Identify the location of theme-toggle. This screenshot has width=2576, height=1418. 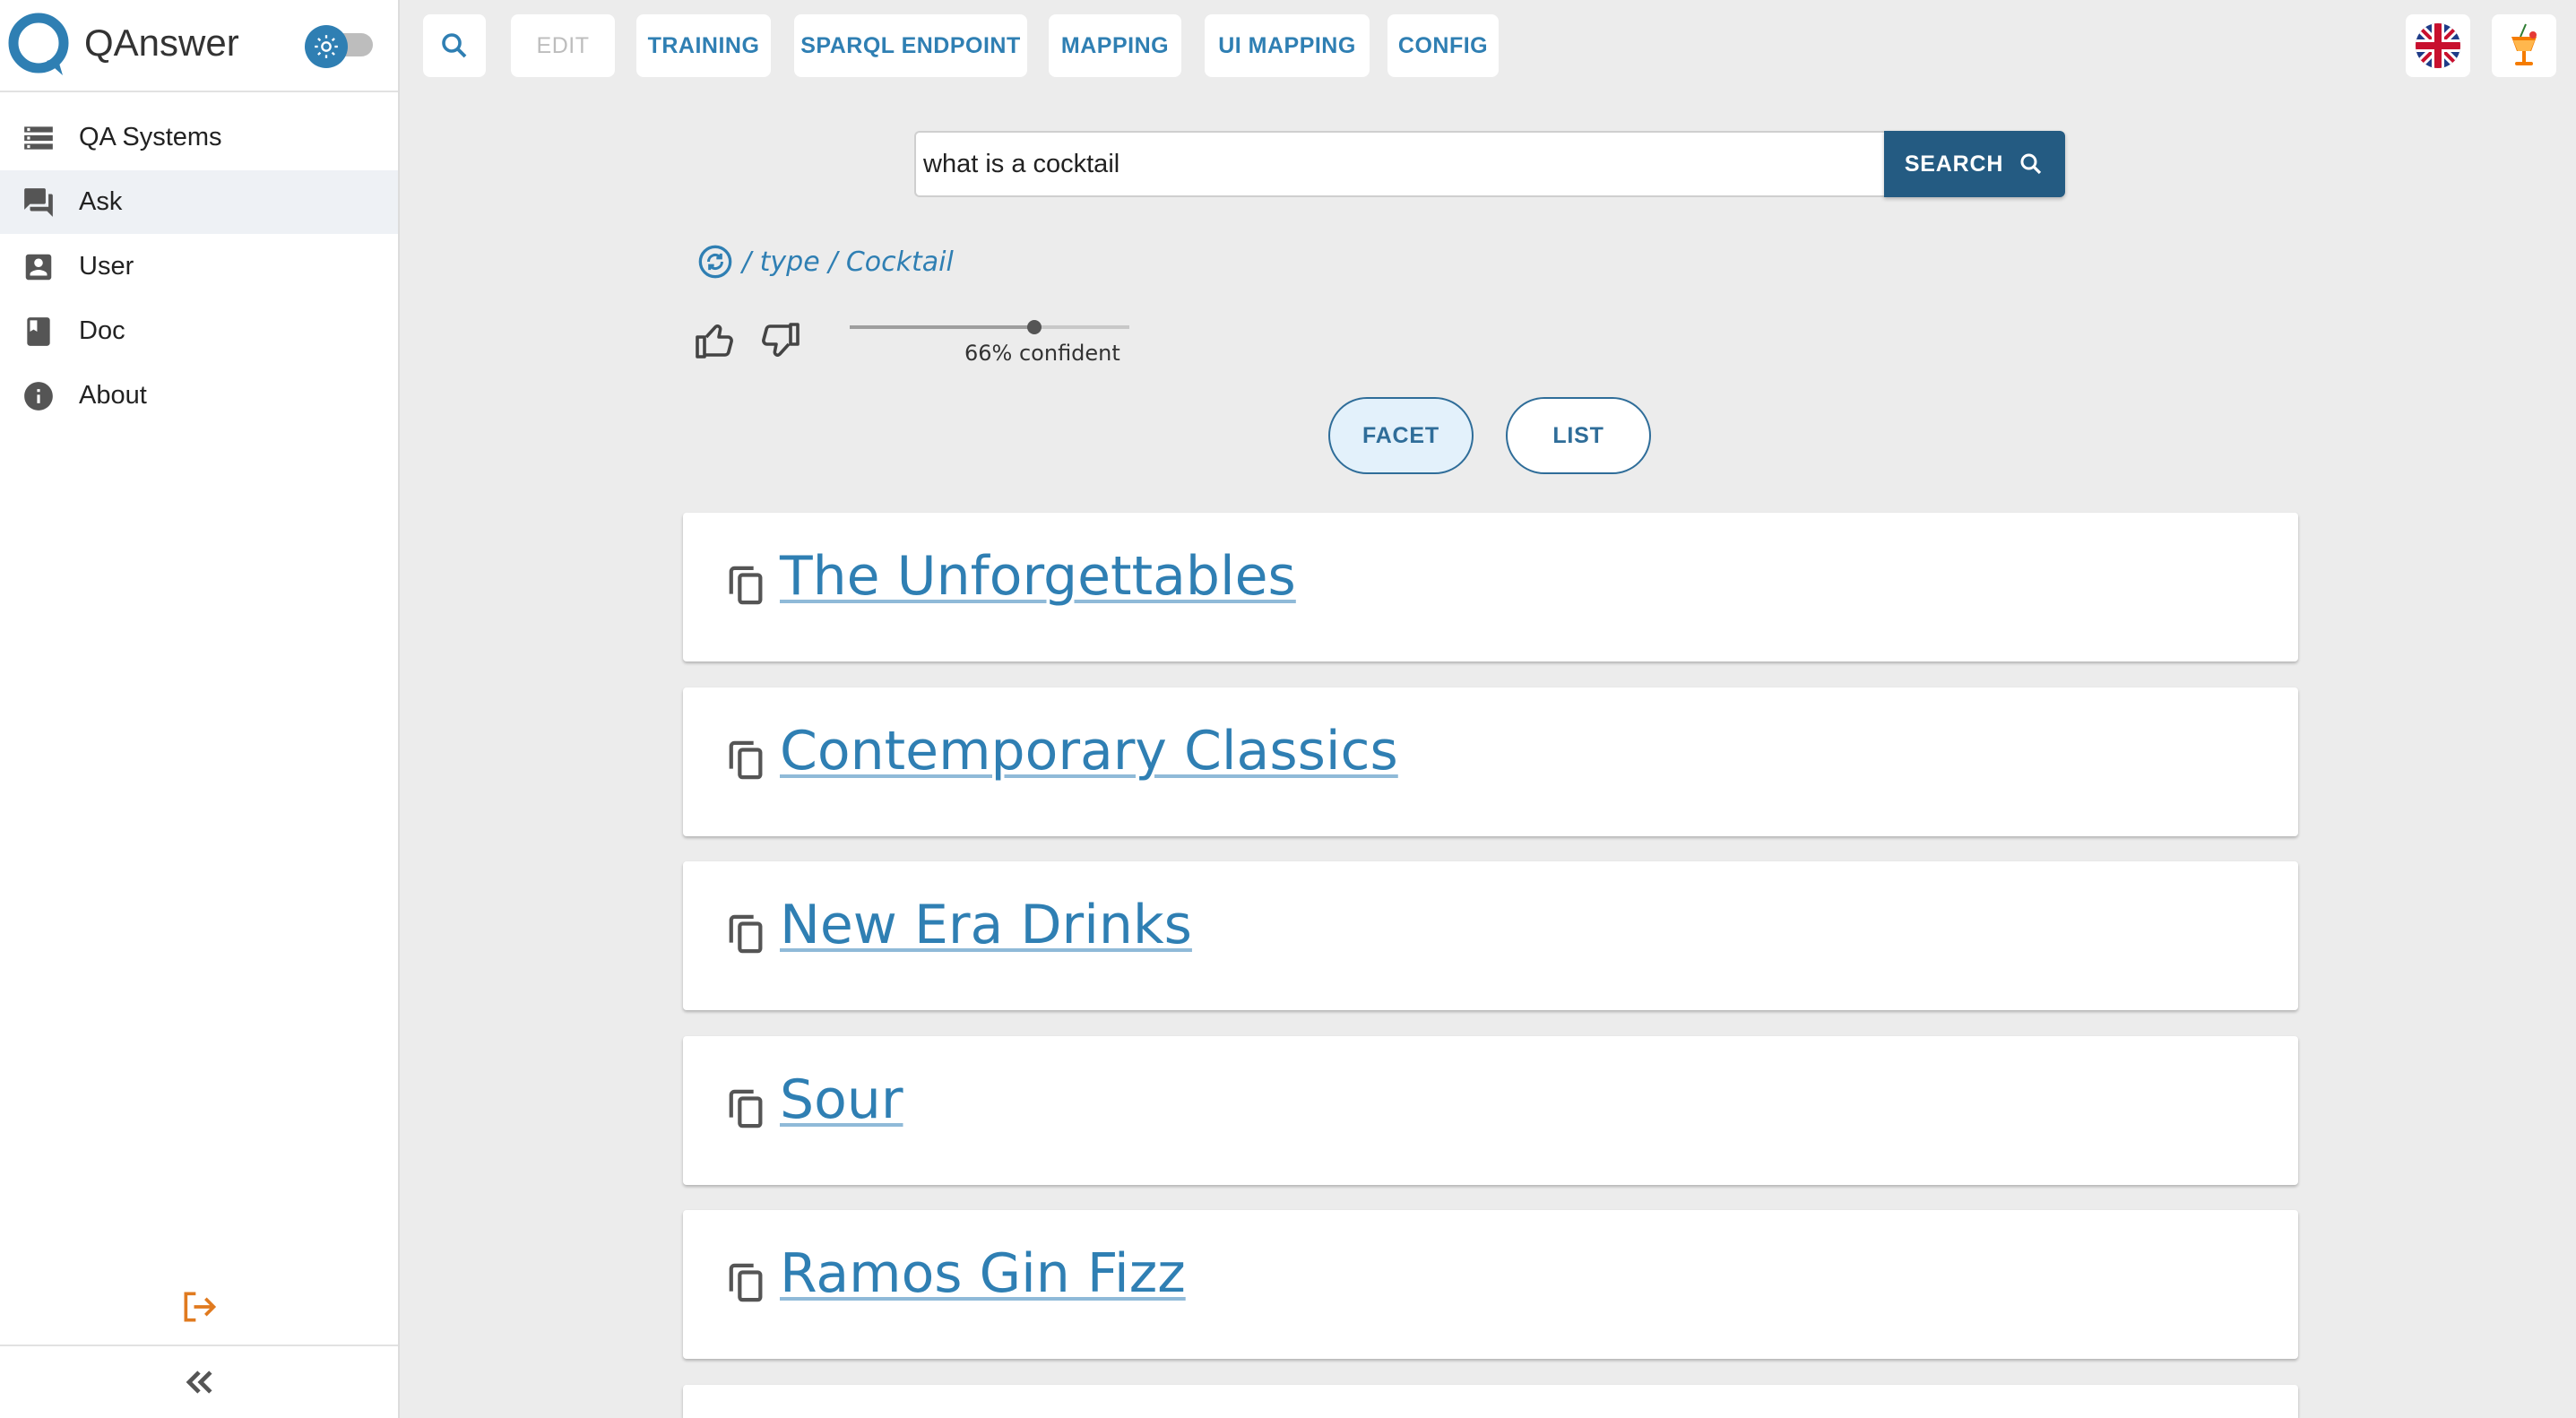
(340, 46).